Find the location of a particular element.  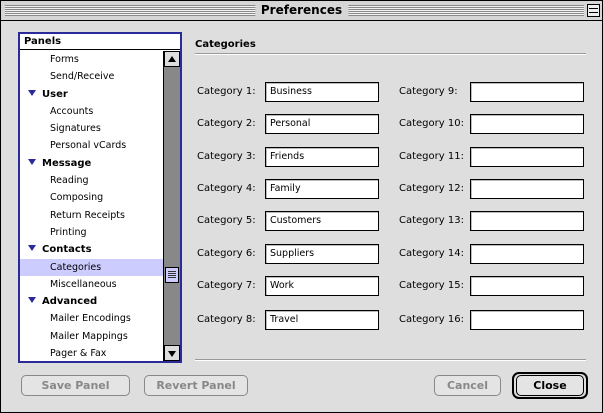

collapse-box-icon is located at coordinates (593, 10).